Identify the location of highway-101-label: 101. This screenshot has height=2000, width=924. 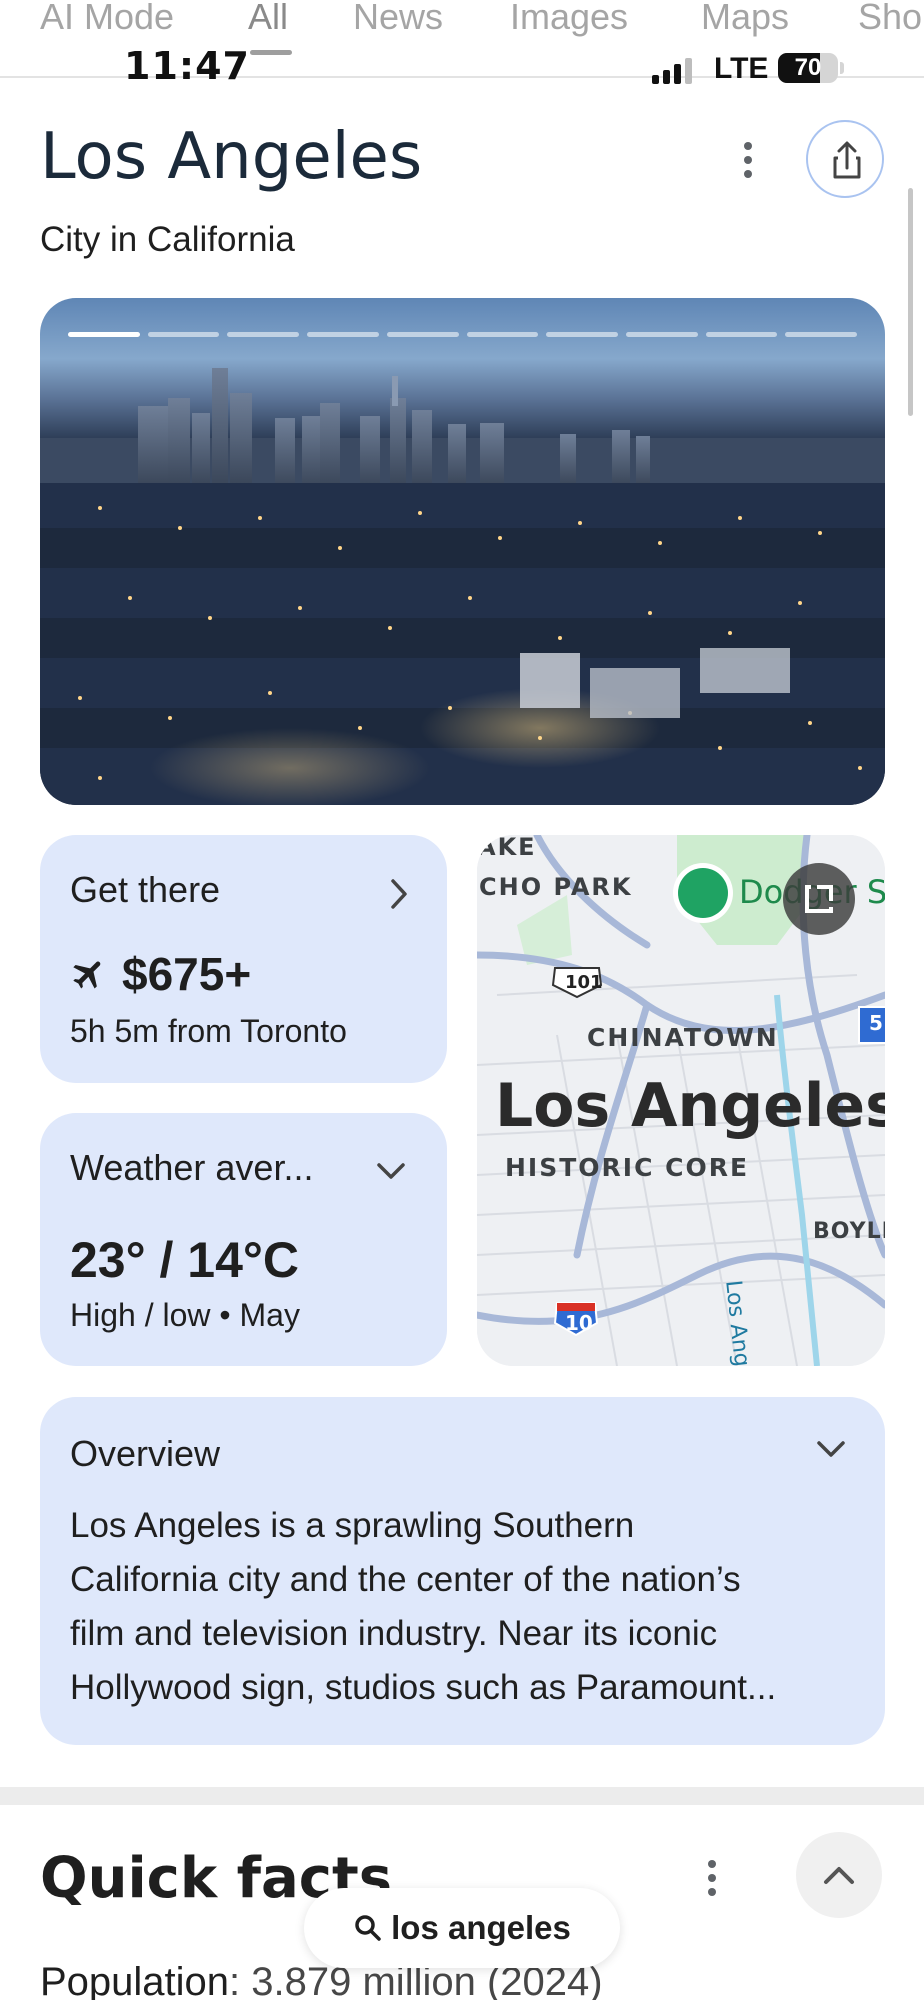
(584, 982).